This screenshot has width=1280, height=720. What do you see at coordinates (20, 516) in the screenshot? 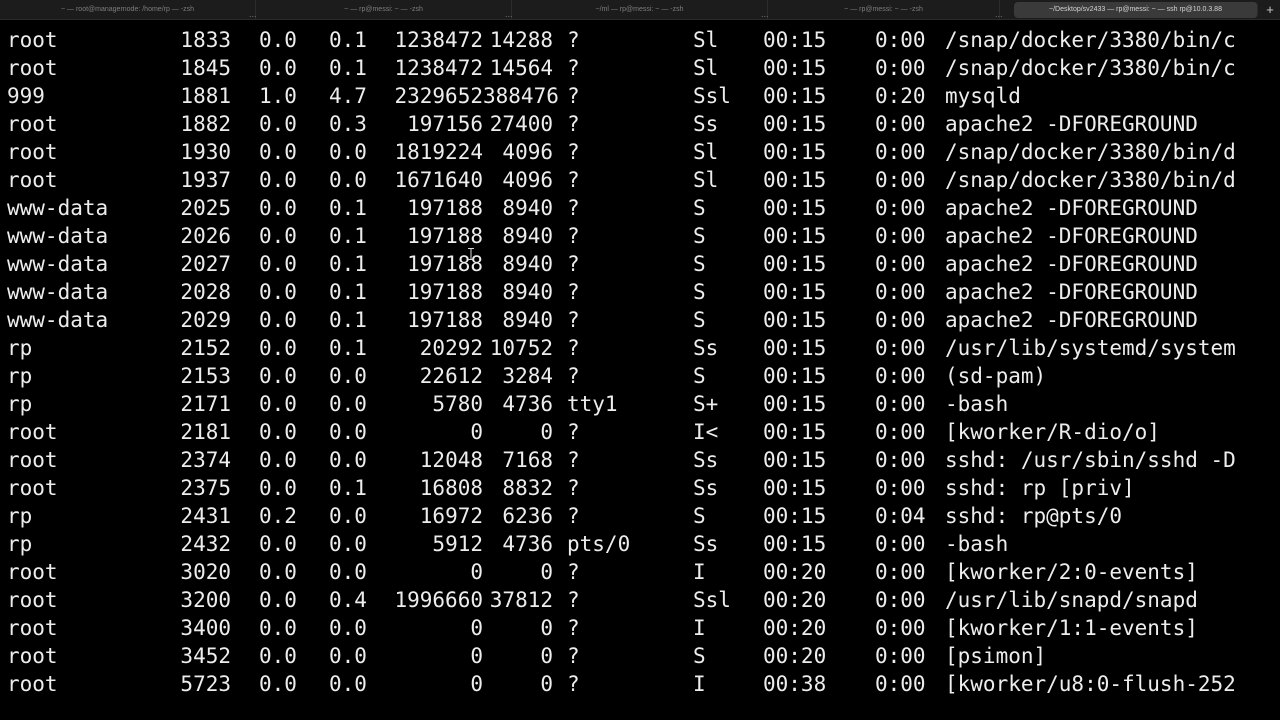
I see `process-user: rp` at bounding box center [20, 516].